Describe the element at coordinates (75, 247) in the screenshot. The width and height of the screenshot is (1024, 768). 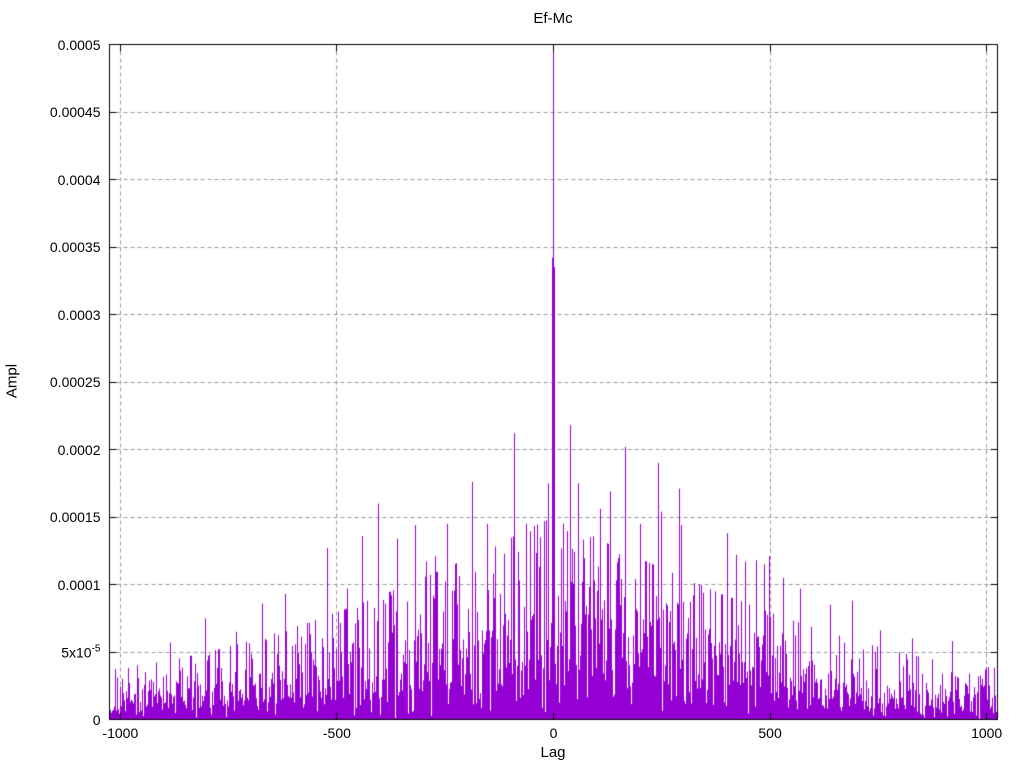
I see `y-tick-label: 0.00035` at that location.